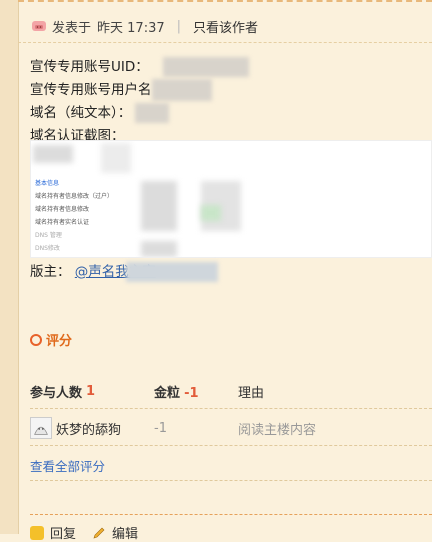  What do you see at coordinates (231, 514) in the screenshot?
I see `footer-divider` at bounding box center [231, 514].